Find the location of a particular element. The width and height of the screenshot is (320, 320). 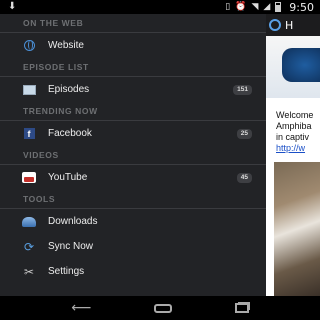

downloads-icon is located at coordinates (29, 221).